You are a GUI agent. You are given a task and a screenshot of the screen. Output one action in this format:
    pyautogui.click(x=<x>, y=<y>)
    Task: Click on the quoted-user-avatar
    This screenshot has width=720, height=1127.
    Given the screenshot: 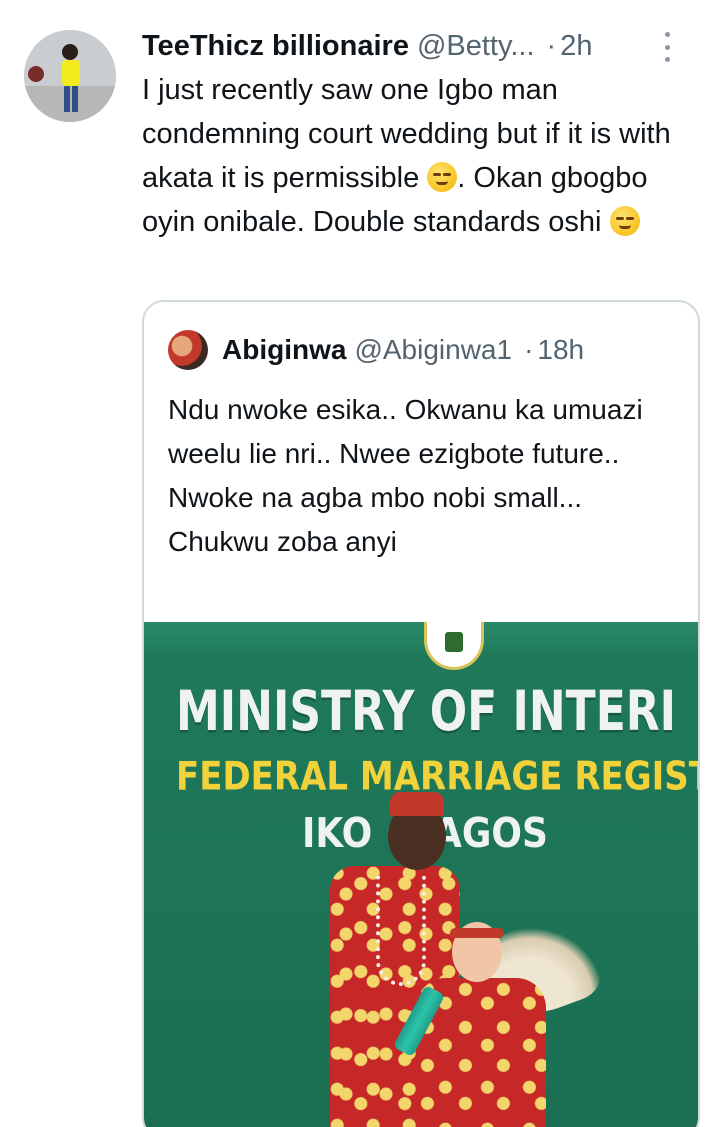 What is the action you would take?
    pyautogui.click(x=188, y=350)
    